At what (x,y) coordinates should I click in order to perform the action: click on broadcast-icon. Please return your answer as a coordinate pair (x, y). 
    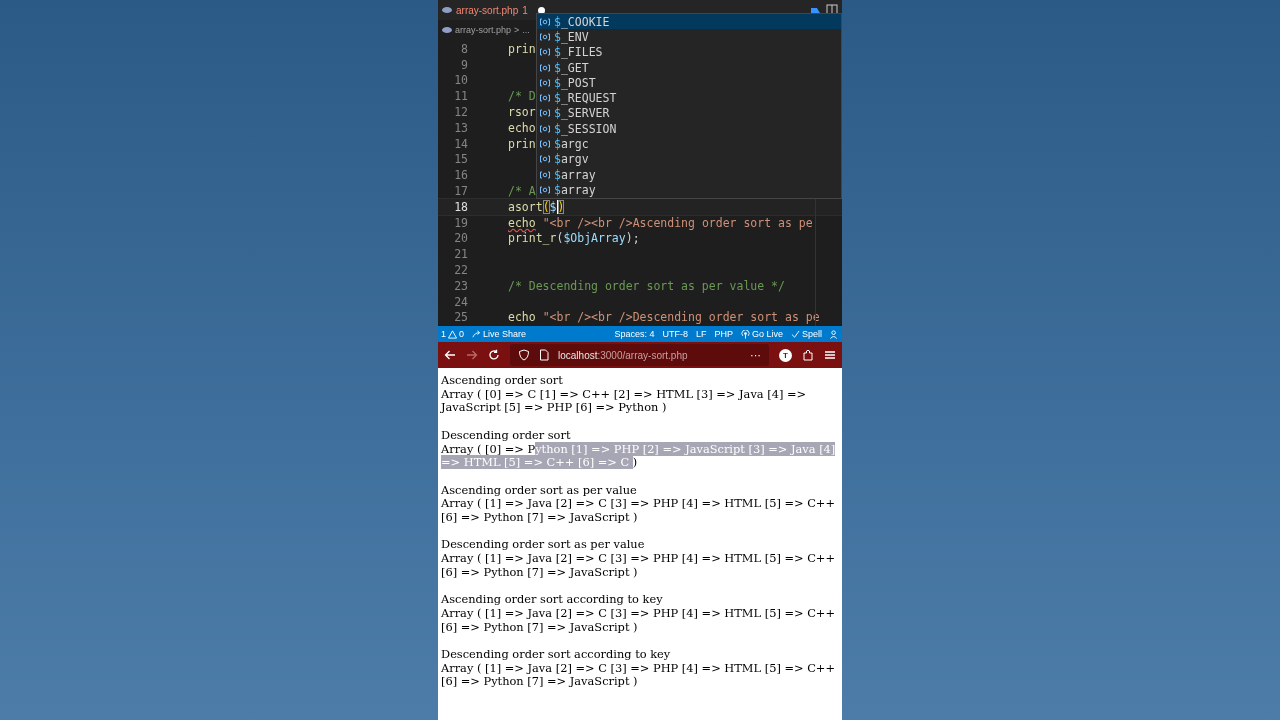
    Looking at the image, I should click on (745, 334).